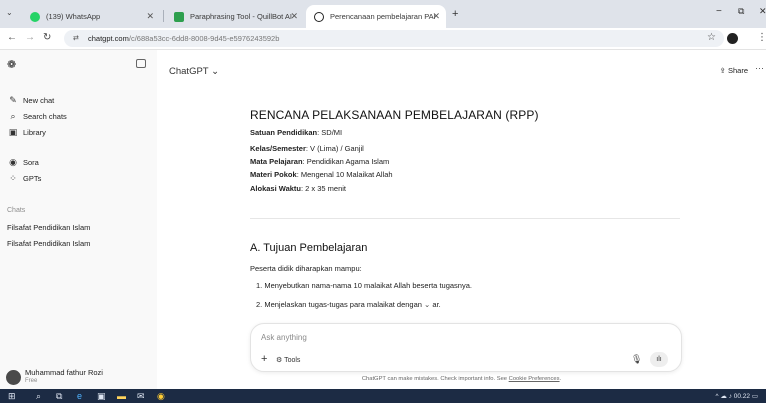  Describe the element at coordinates (465, 218) in the screenshot. I see `divider` at that location.